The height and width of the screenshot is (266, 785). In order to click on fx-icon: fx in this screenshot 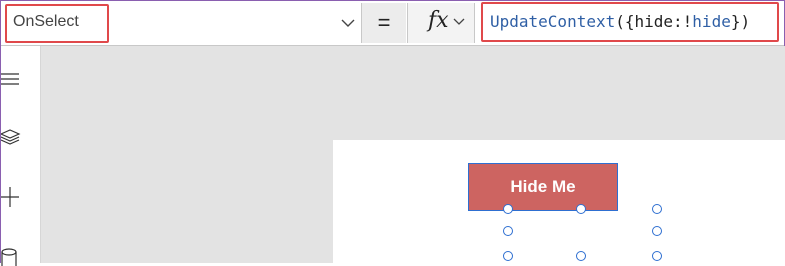, I will do `click(438, 20)`.